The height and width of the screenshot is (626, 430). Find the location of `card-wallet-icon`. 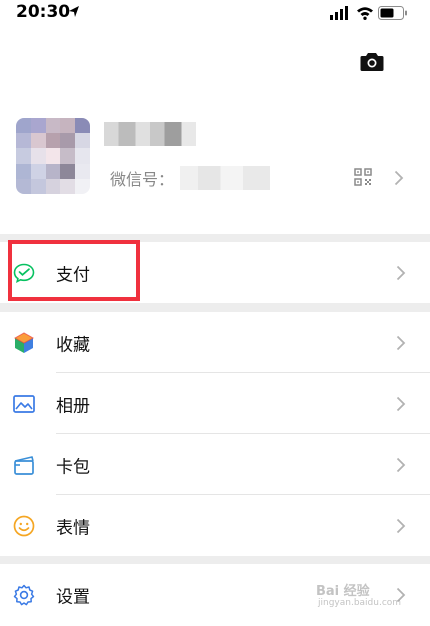

card-wallet-icon is located at coordinates (24, 465).